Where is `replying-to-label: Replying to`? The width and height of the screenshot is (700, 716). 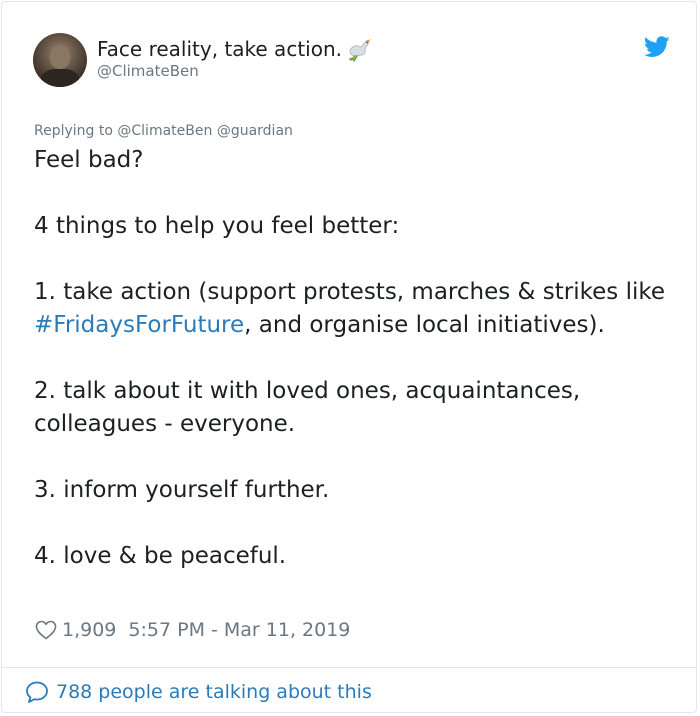 replying-to-label: Replying to is located at coordinates (76, 131).